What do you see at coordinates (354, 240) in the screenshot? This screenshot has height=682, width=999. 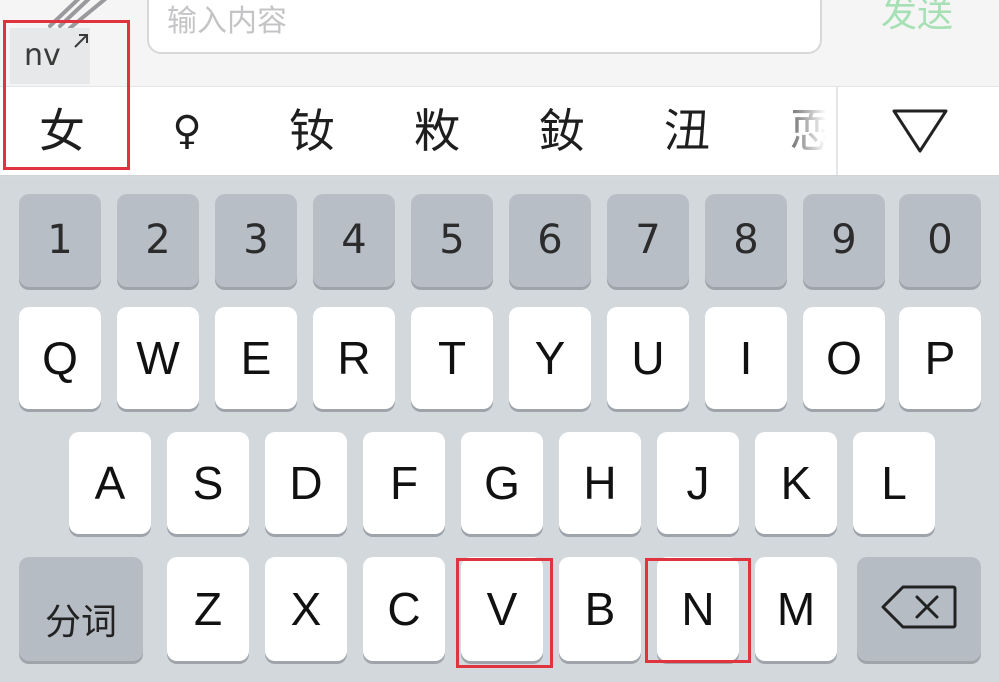 I see `key-4: 4` at bounding box center [354, 240].